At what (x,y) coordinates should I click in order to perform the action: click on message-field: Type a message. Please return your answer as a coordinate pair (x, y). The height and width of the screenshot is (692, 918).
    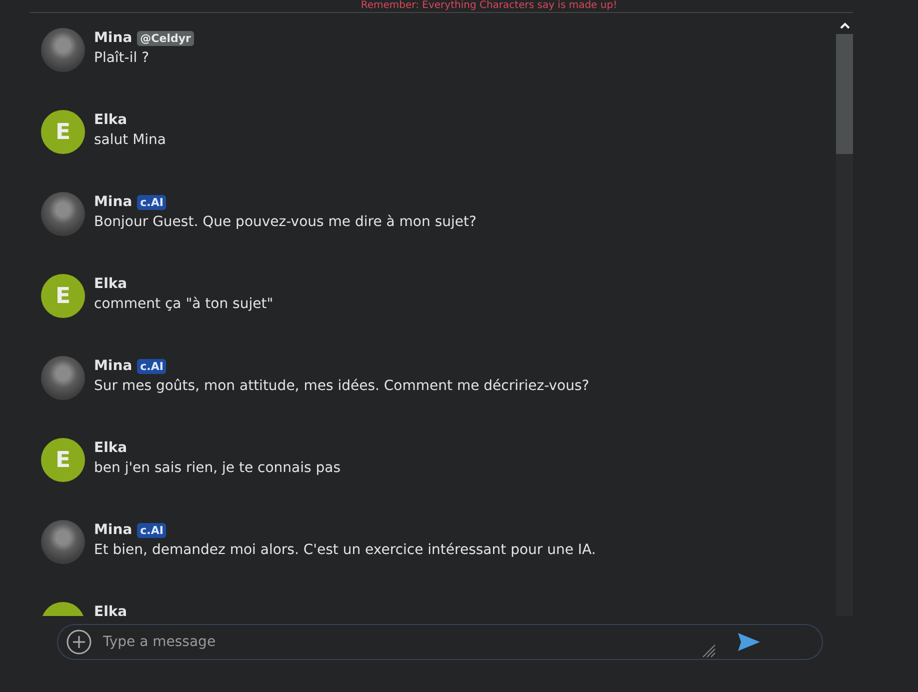
    Looking at the image, I should click on (440, 642).